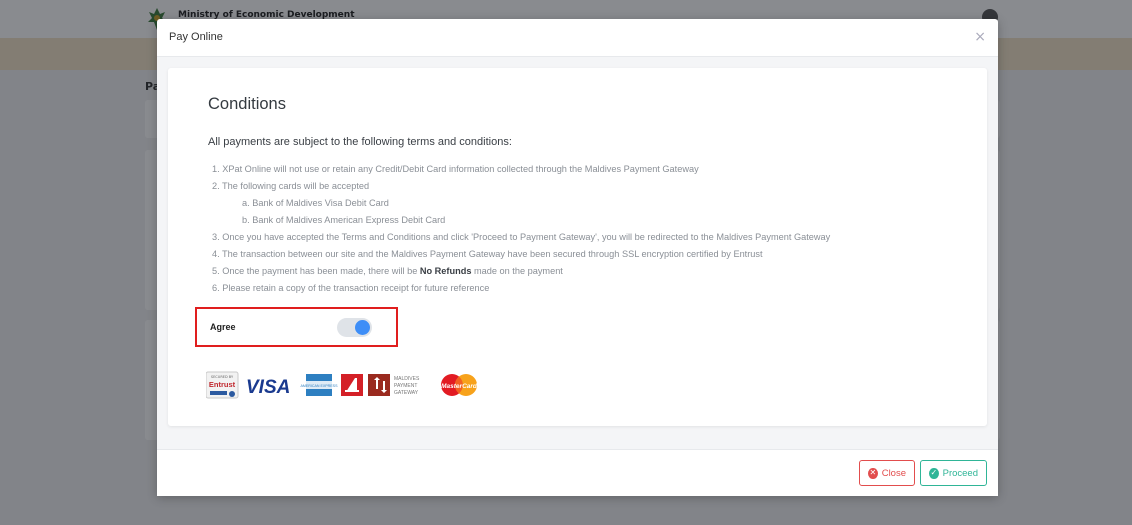 The width and height of the screenshot is (1132, 525). What do you see at coordinates (268, 387) in the screenshot?
I see `visa-logo: VISA` at bounding box center [268, 387].